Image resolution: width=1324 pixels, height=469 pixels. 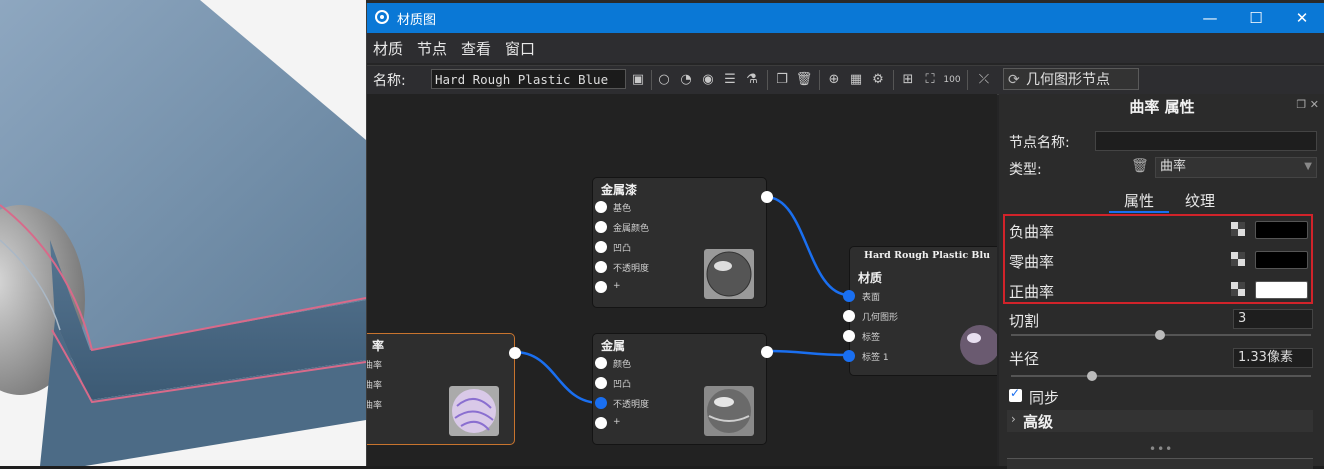 What do you see at coordinates (664, 80) in the screenshot?
I see `sphere-preview-icon: ○` at bounding box center [664, 80].